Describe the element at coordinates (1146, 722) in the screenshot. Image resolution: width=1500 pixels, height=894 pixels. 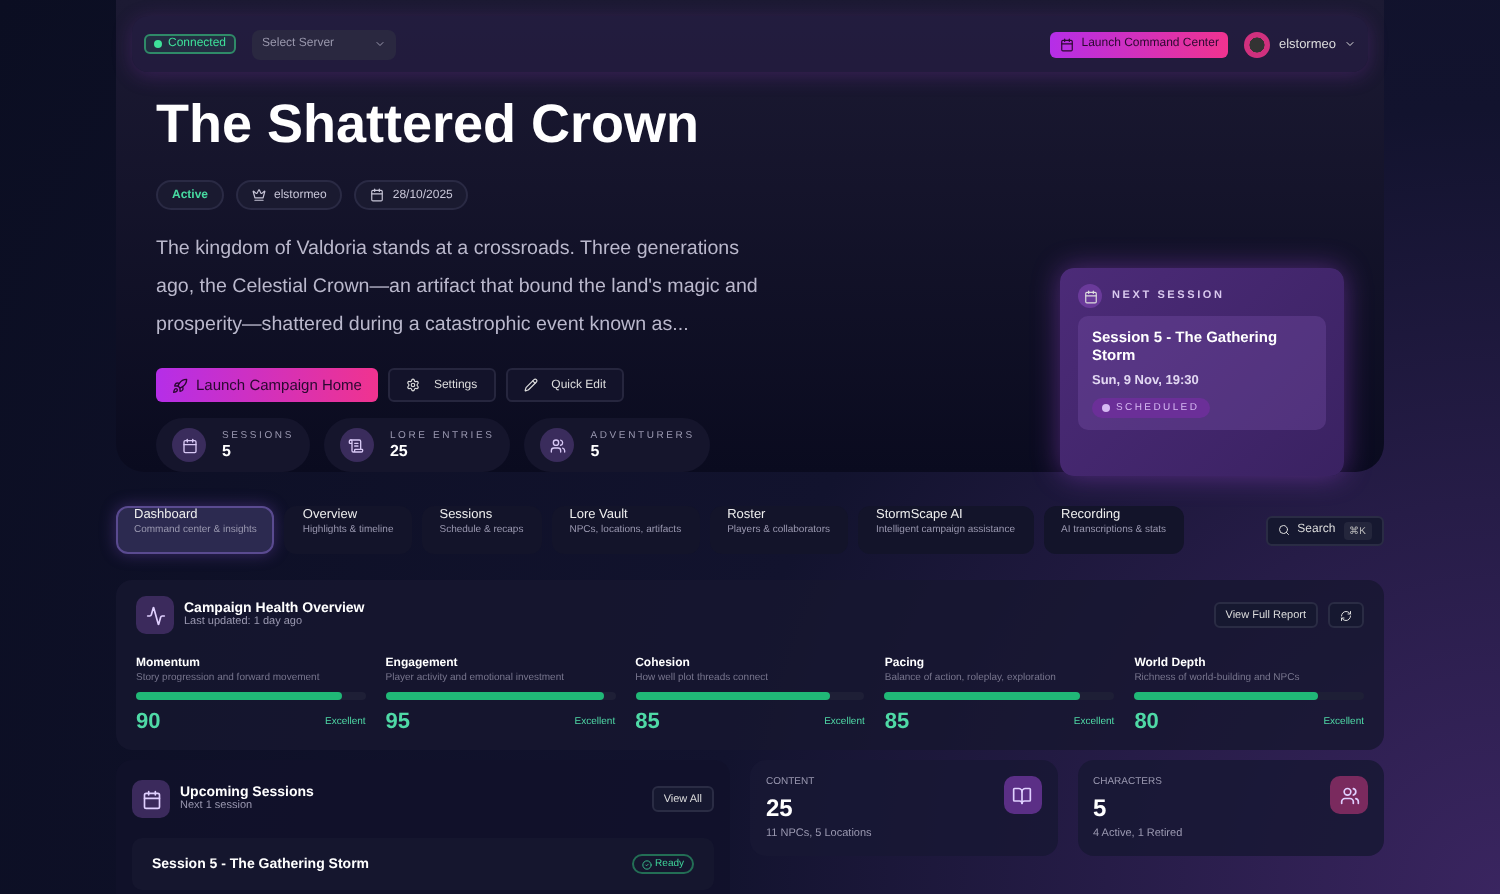
I see `metric-score: 80` at that location.